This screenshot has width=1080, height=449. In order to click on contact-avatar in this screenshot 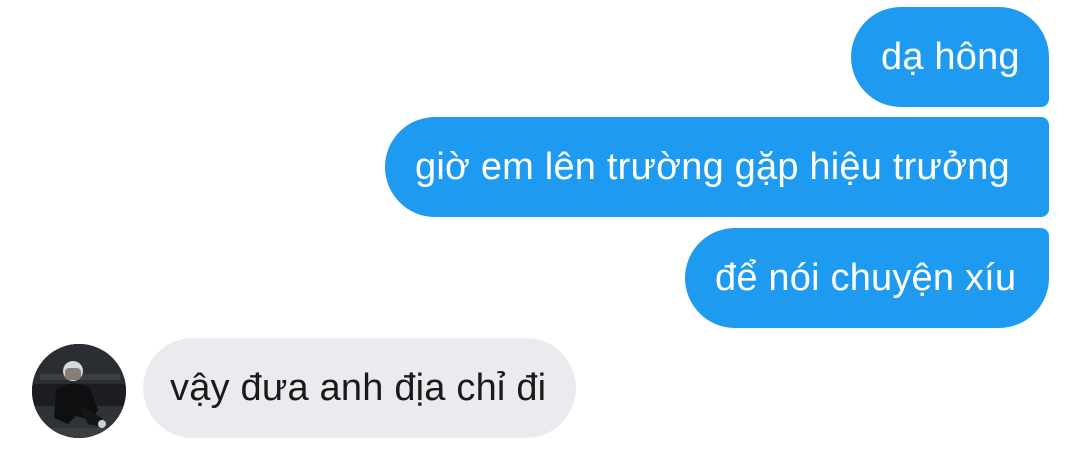, I will do `click(79, 391)`.